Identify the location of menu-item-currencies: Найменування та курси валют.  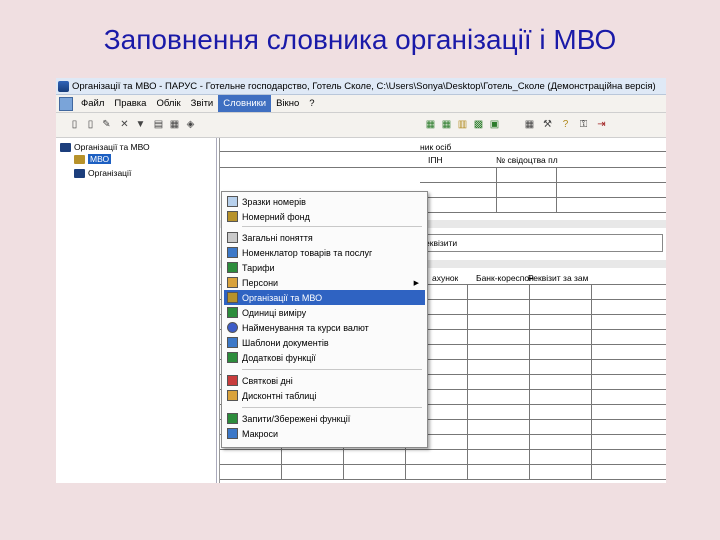
(324, 327).